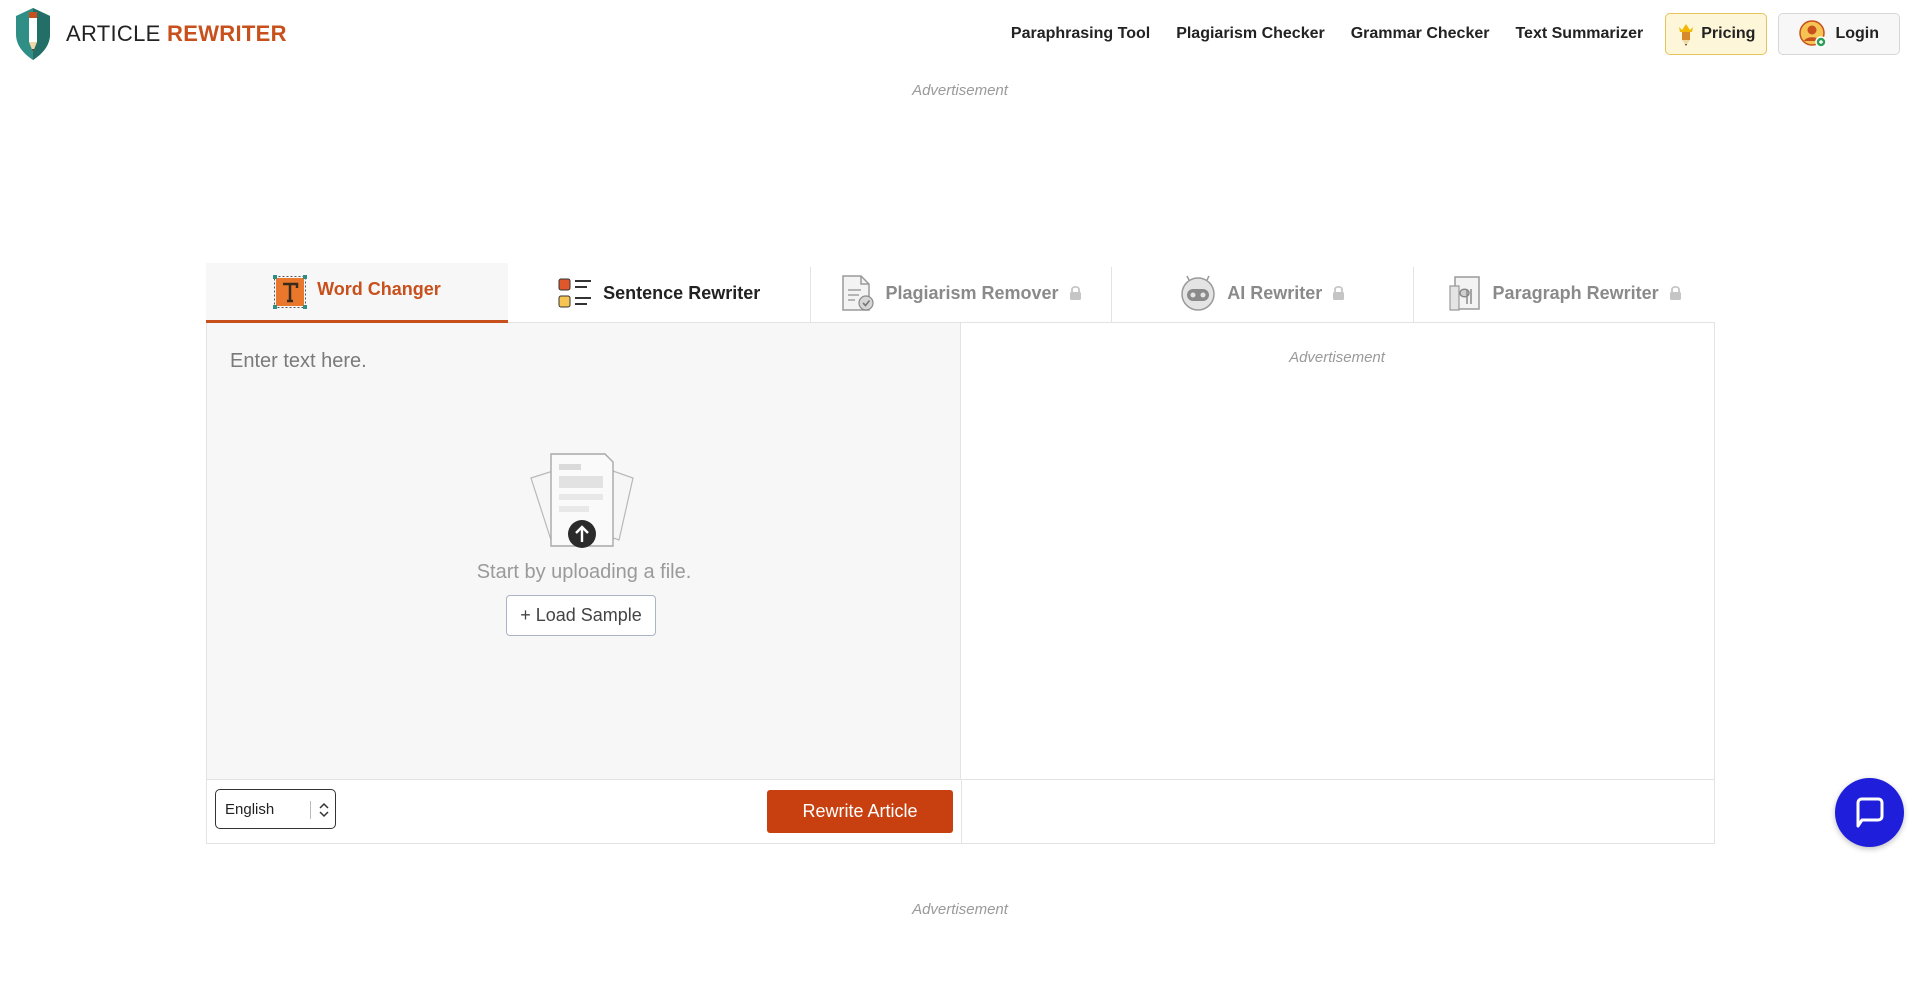  What do you see at coordinates (1686, 35) in the screenshot?
I see `pencil-crown-icon` at bounding box center [1686, 35].